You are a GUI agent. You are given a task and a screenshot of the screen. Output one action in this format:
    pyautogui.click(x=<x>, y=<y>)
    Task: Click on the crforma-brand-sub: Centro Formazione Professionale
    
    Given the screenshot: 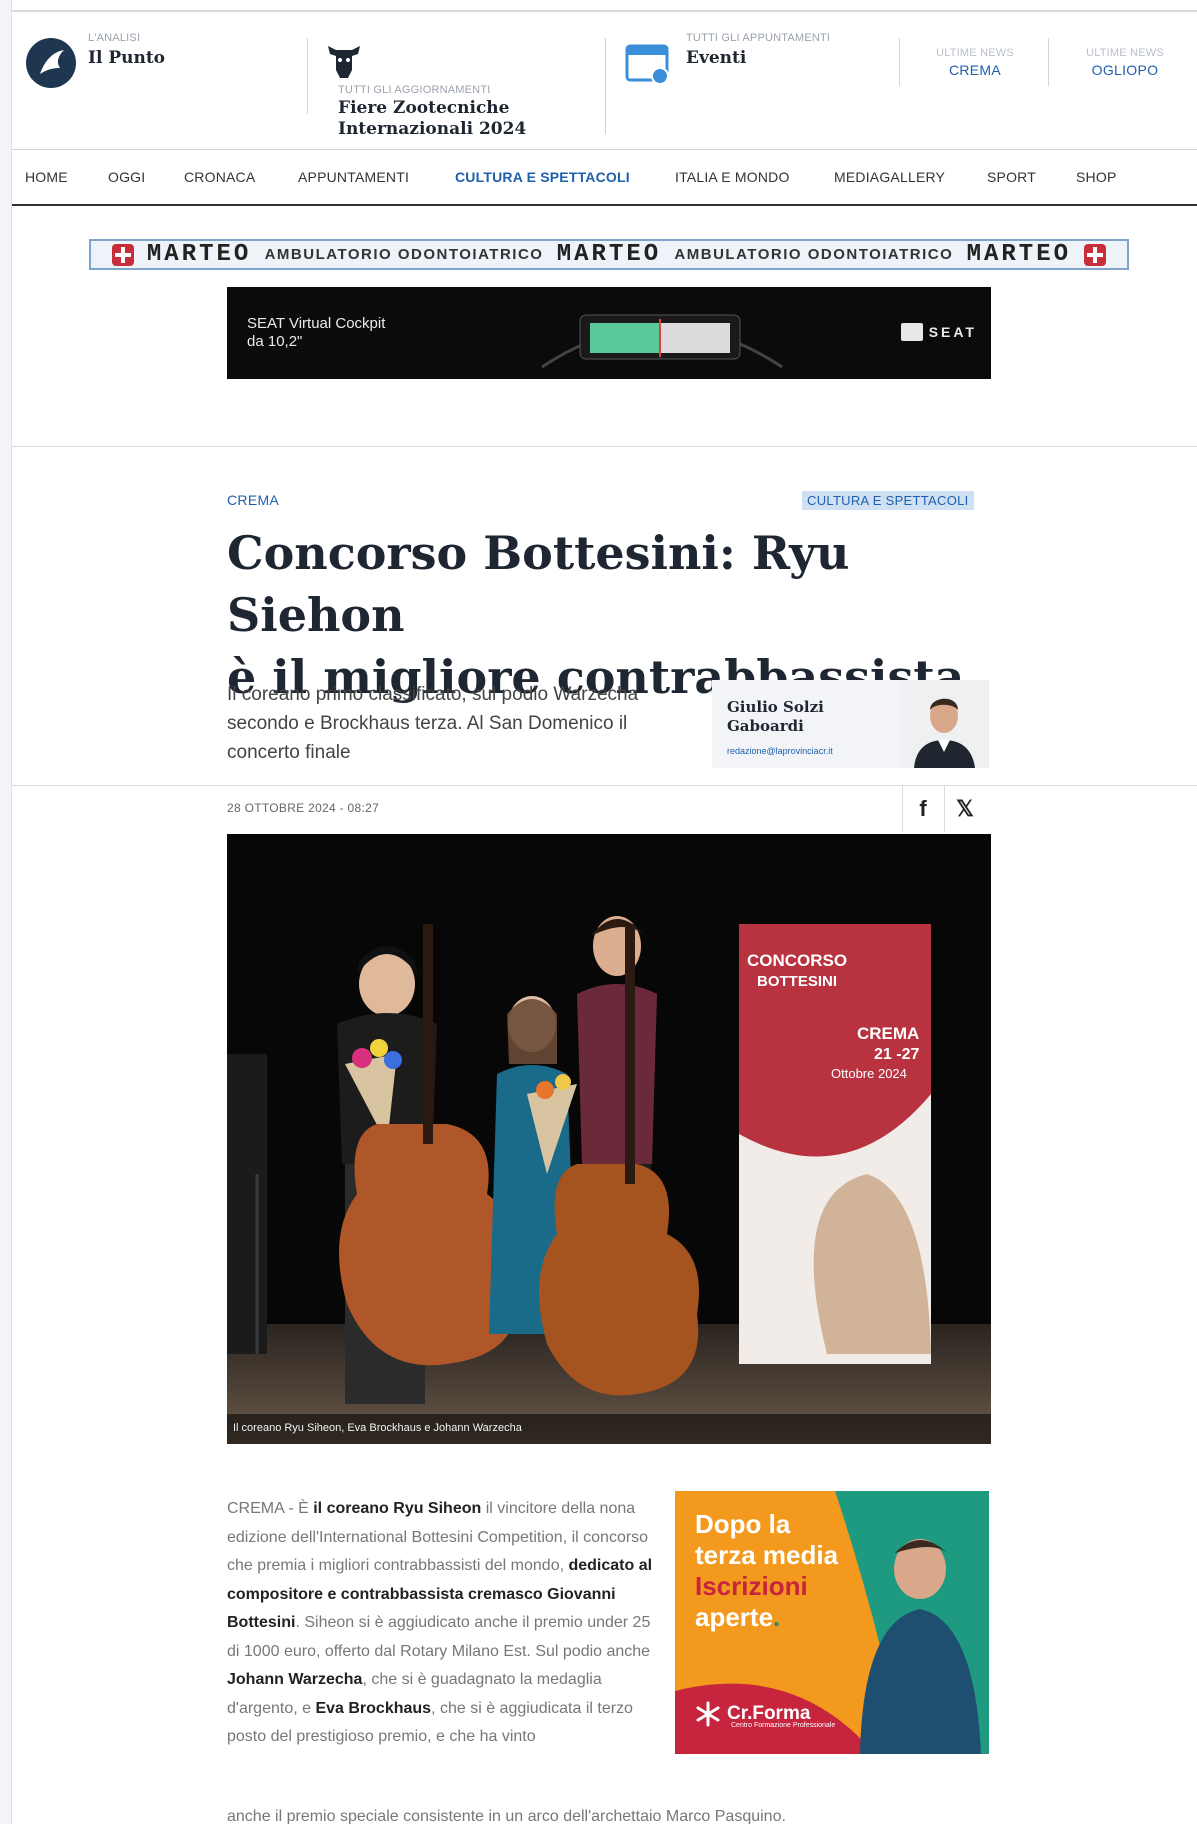 What is the action you would take?
    pyautogui.click(x=783, y=1725)
    